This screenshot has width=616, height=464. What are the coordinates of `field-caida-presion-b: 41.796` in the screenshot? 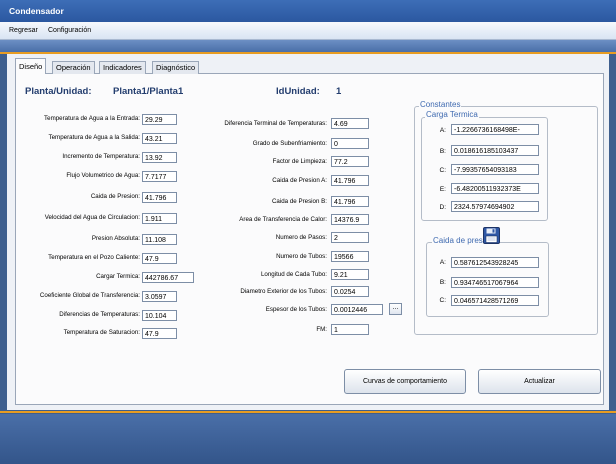 It's located at (350, 201).